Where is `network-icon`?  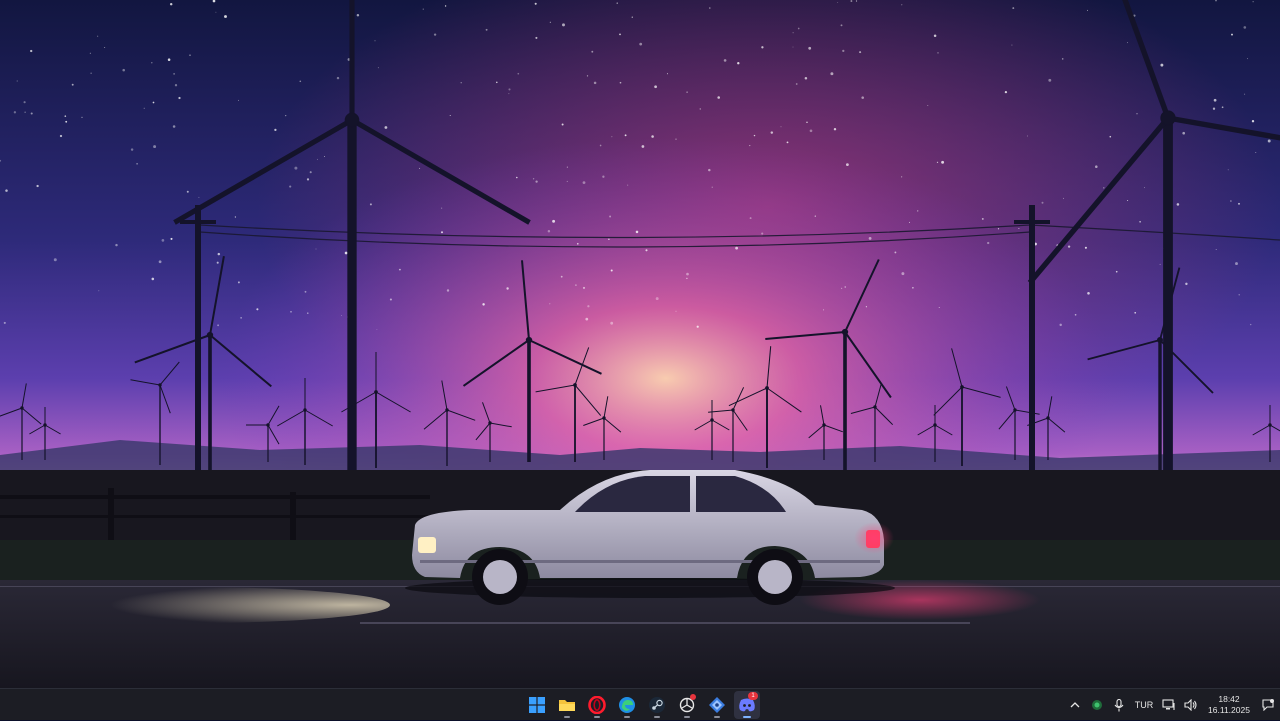 network-icon is located at coordinates (1168, 704).